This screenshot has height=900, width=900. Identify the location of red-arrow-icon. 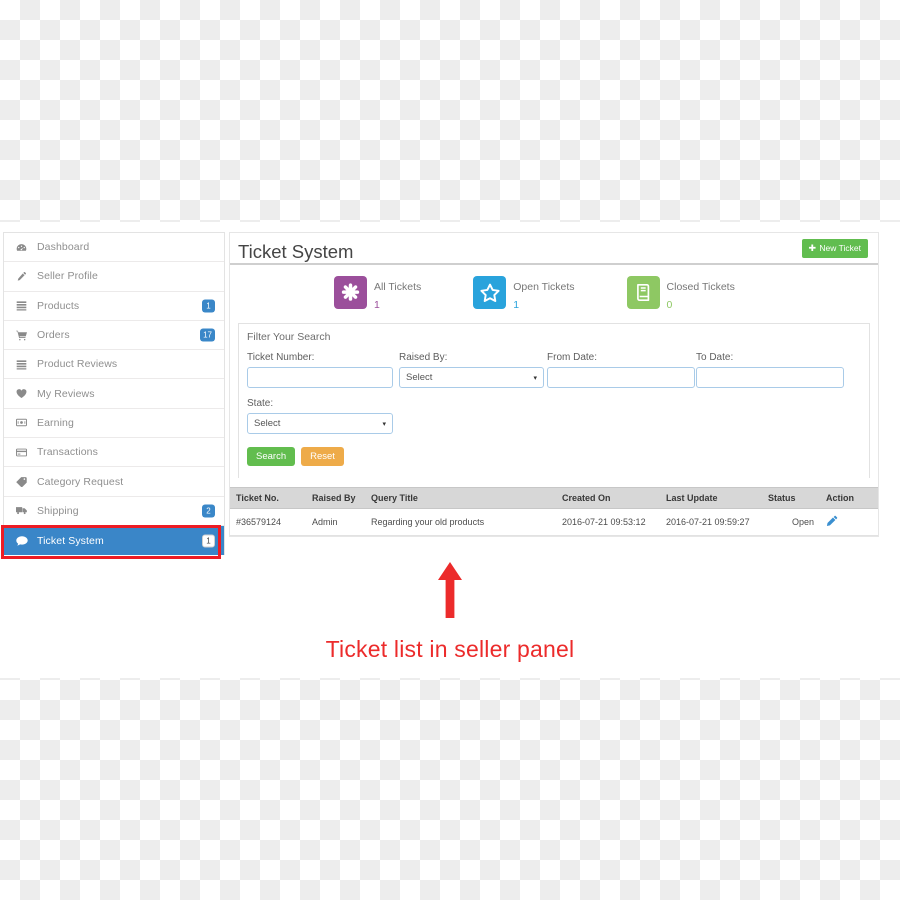
(450, 590).